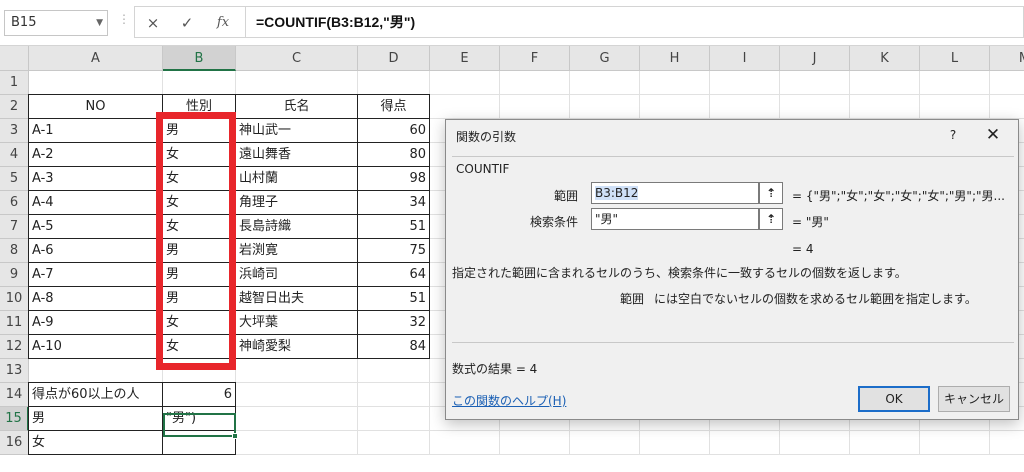 Image resolution: width=1024 pixels, height=472 pixels. What do you see at coordinates (14, 347) in the screenshot?
I see `row-header-12: 12` at bounding box center [14, 347].